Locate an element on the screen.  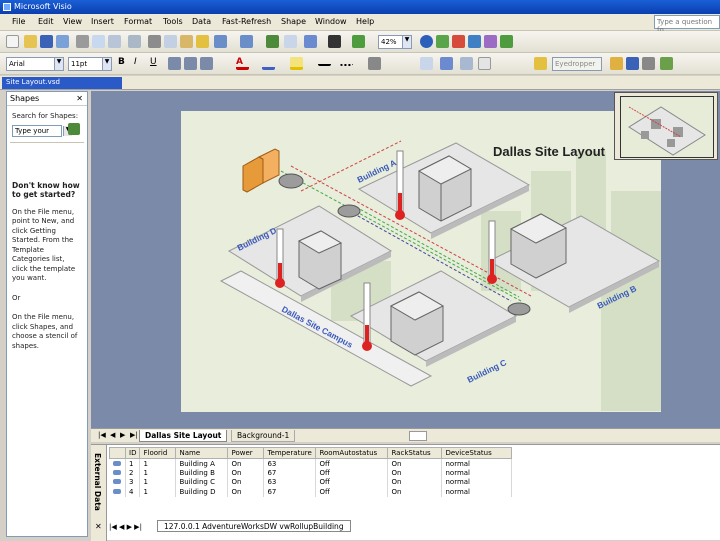
router-a is located at coordinates (349, 211).